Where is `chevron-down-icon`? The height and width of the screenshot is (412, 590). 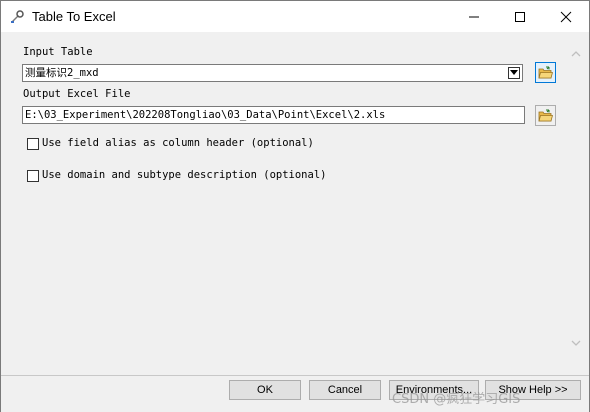
chevron-down-icon is located at coordinates (514, 72).